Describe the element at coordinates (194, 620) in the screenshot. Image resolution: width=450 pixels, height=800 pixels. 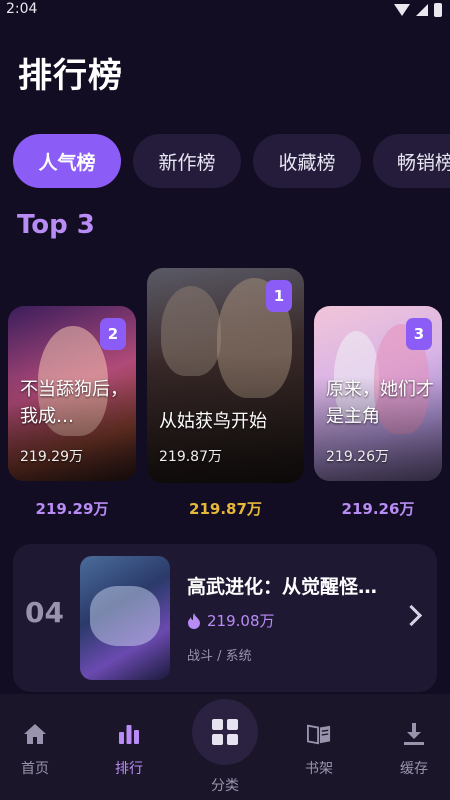
I see `fire-icon` at that location.